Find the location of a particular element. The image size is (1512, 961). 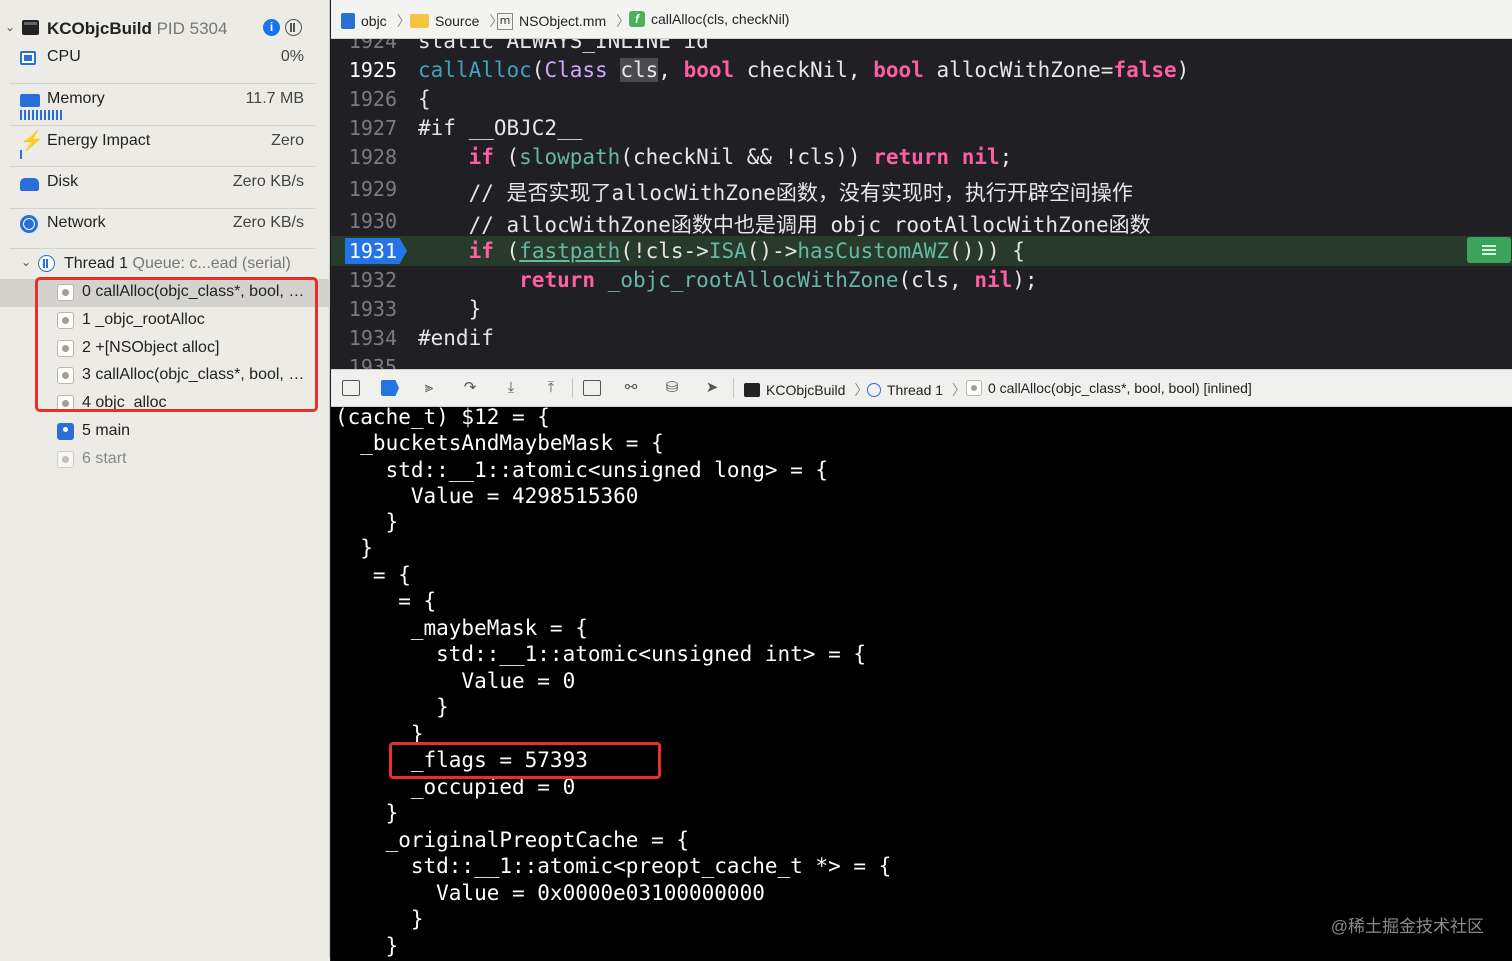

crumb-function: f callAlloc(cls, checkNil) is located at coordinates (709, 19).